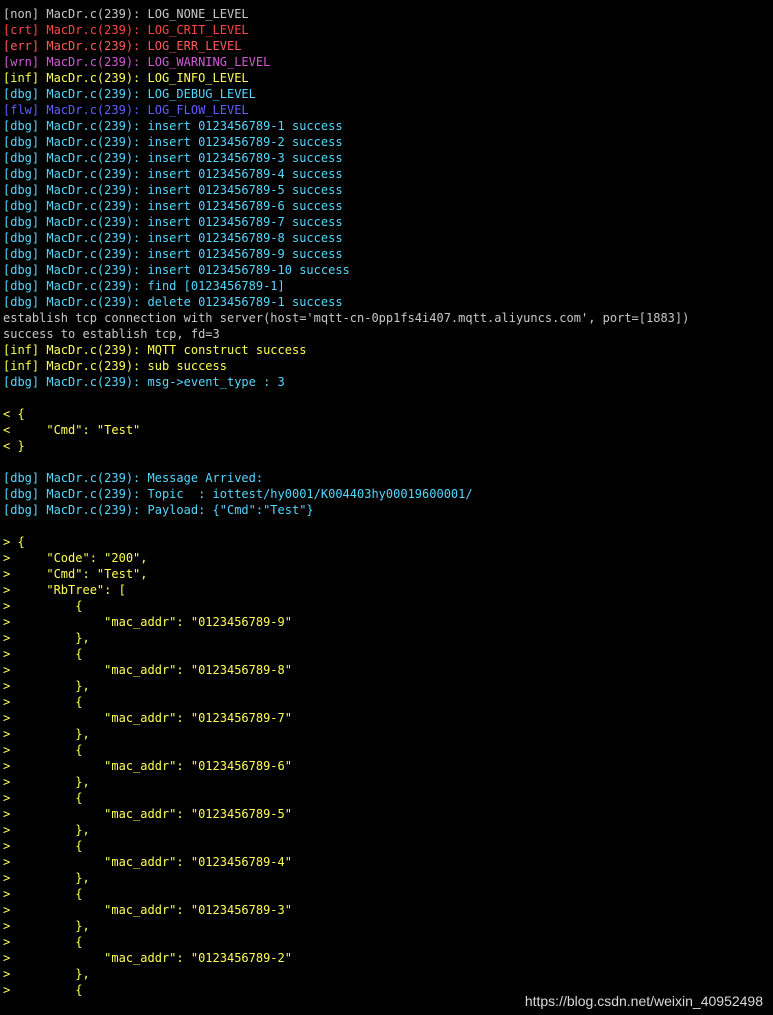  I want to click on terminal-line: < "Cmd": "Test", so click(72, 430).